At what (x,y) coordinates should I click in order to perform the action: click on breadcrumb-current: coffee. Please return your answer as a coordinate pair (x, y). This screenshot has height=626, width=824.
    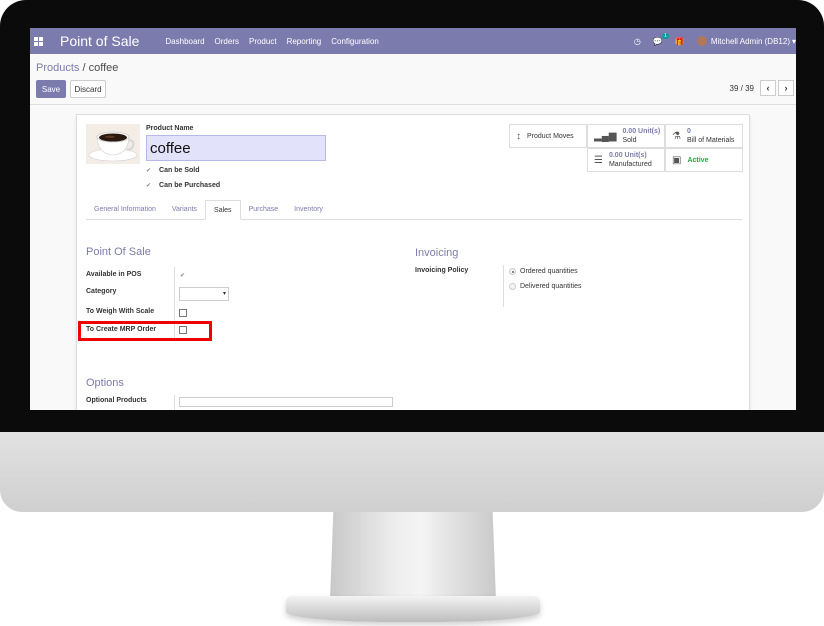
    Looking at the image, I should click on (103, 68).